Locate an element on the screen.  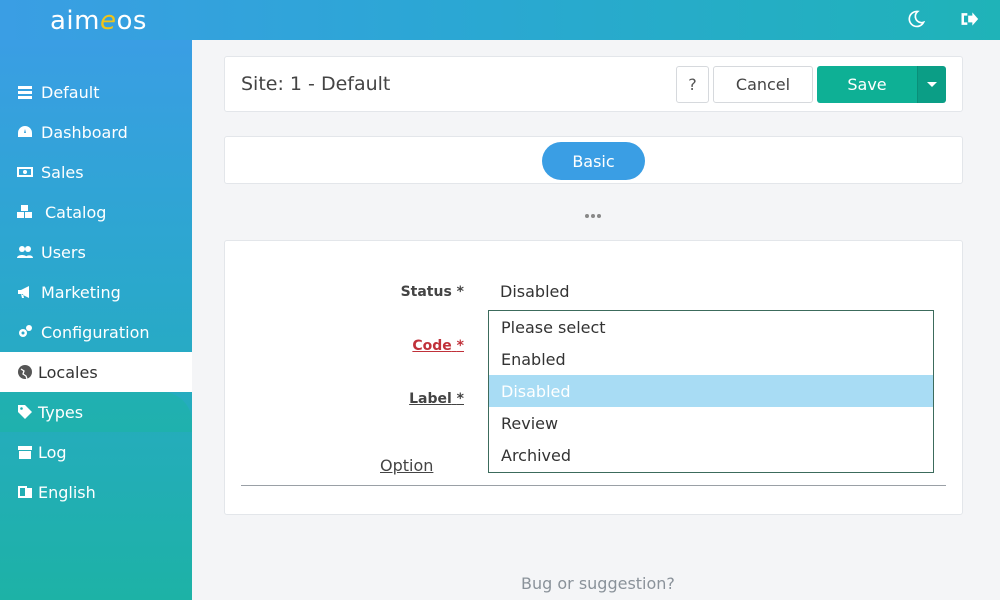
money-icon is located at coordinates (25, 172).